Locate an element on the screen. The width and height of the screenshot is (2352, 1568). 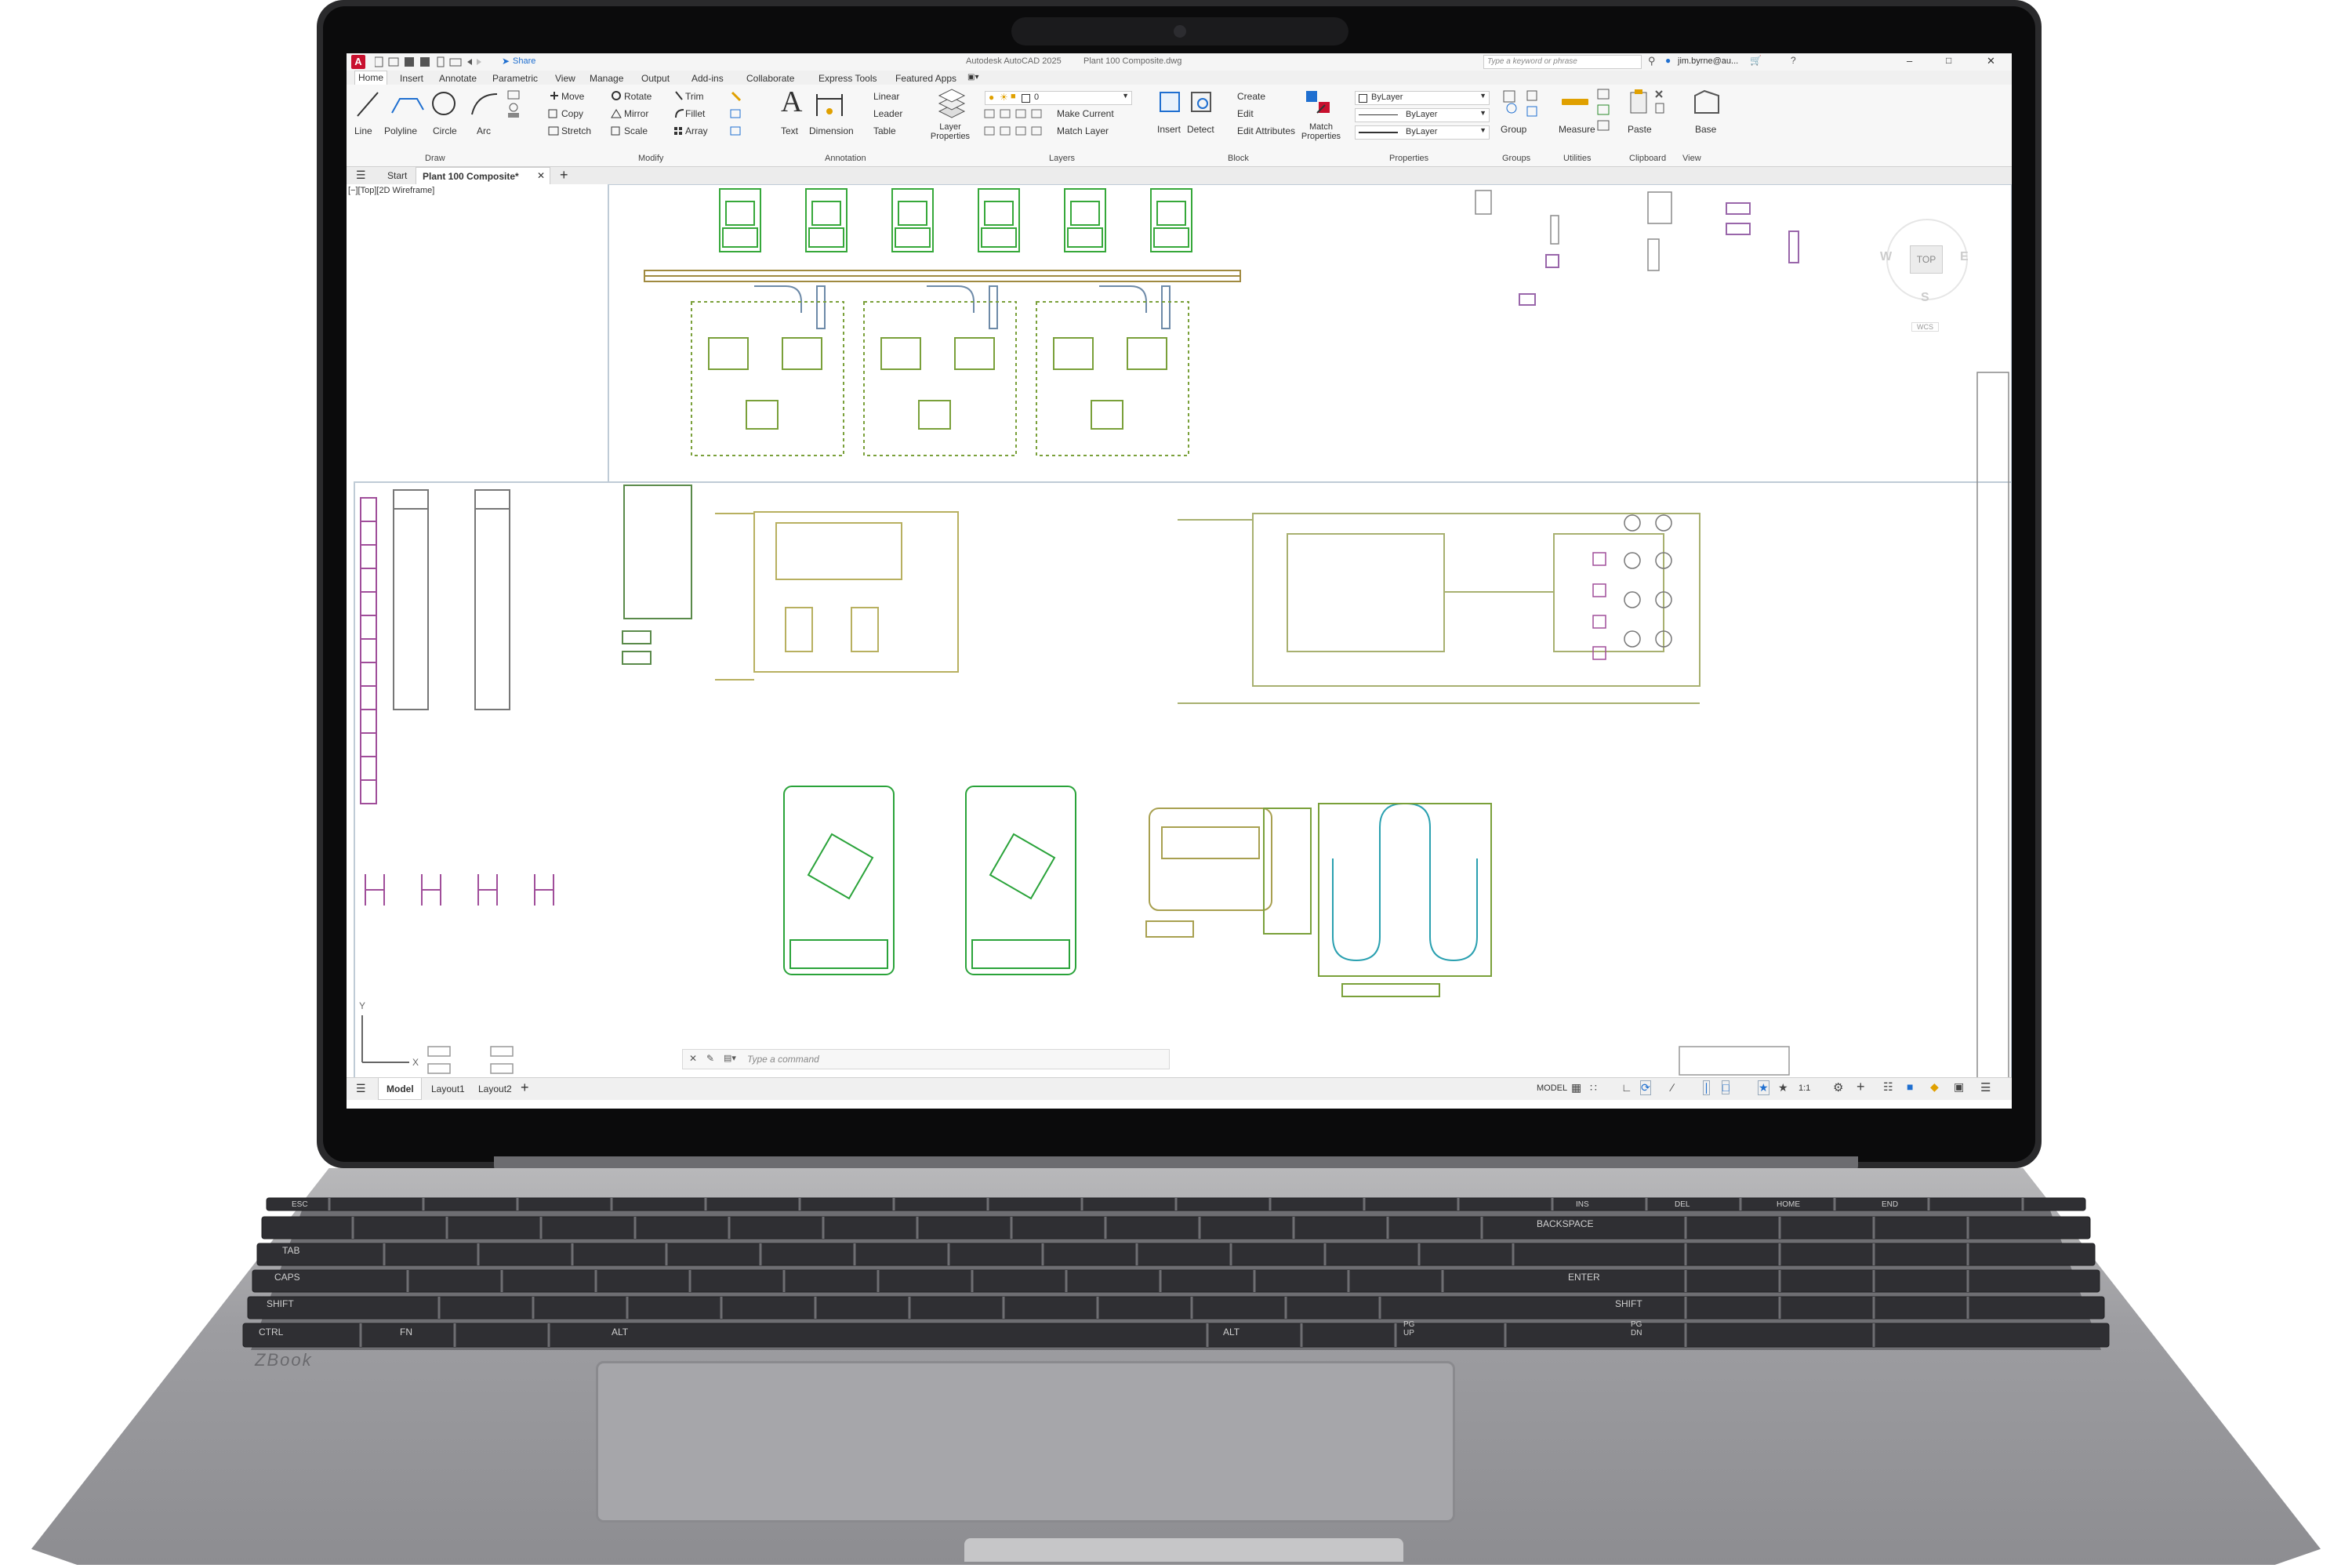
measure-button: Measure is located at coordinates (1577, 129).